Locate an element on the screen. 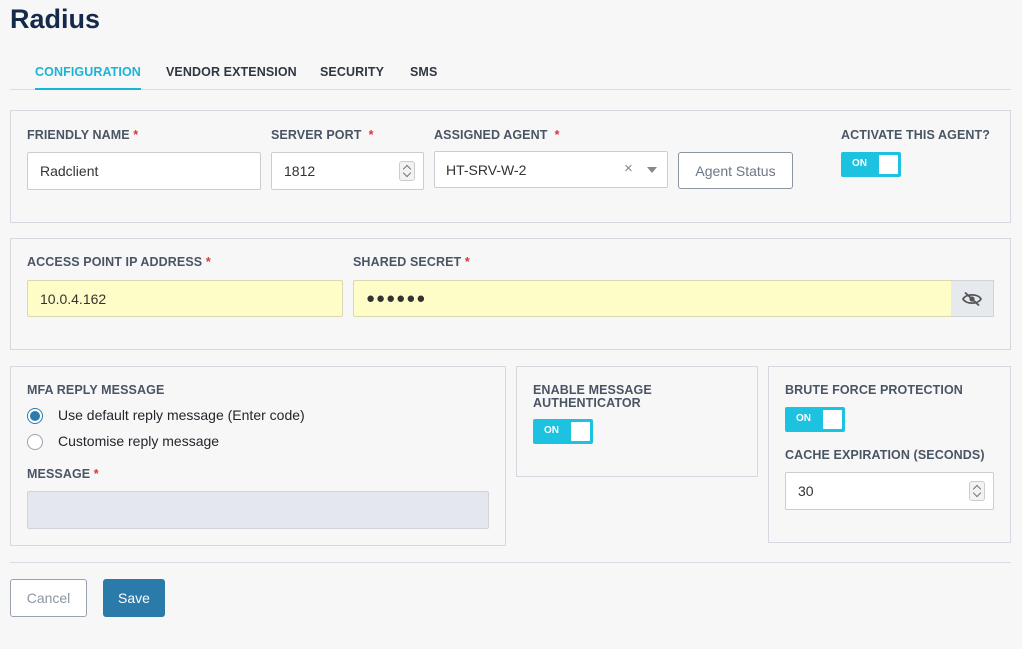 This screenshot has width=1022, height=649. toggle-secret-visibility-button is located at coordinates (972, 298).